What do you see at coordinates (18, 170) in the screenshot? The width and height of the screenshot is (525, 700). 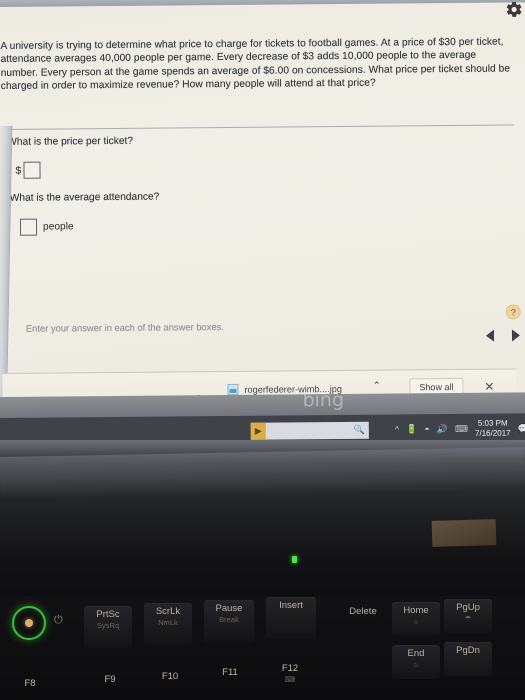 I see `dollar-sign: $` at bounding box center [18, 170].